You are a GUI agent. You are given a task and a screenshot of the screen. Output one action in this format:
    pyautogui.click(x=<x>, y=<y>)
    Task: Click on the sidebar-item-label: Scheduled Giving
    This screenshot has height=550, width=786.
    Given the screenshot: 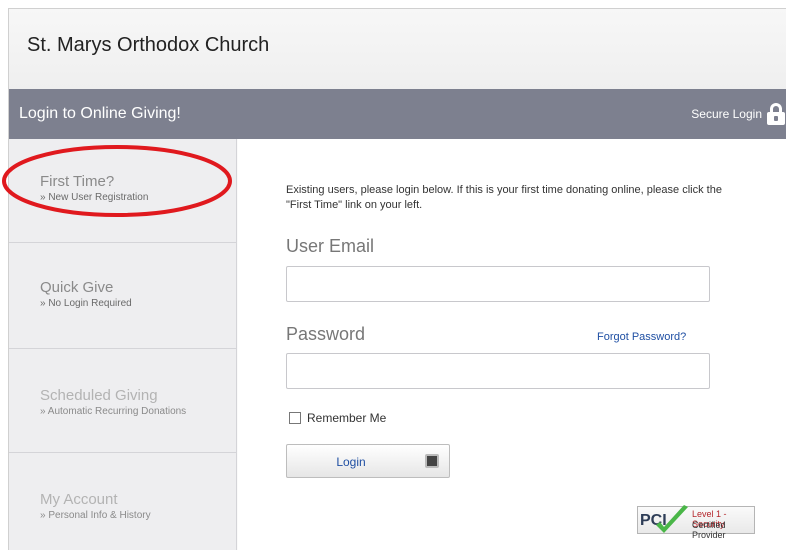 What is the action you would take?
    pyautogui.click(x=99, y=395)
    